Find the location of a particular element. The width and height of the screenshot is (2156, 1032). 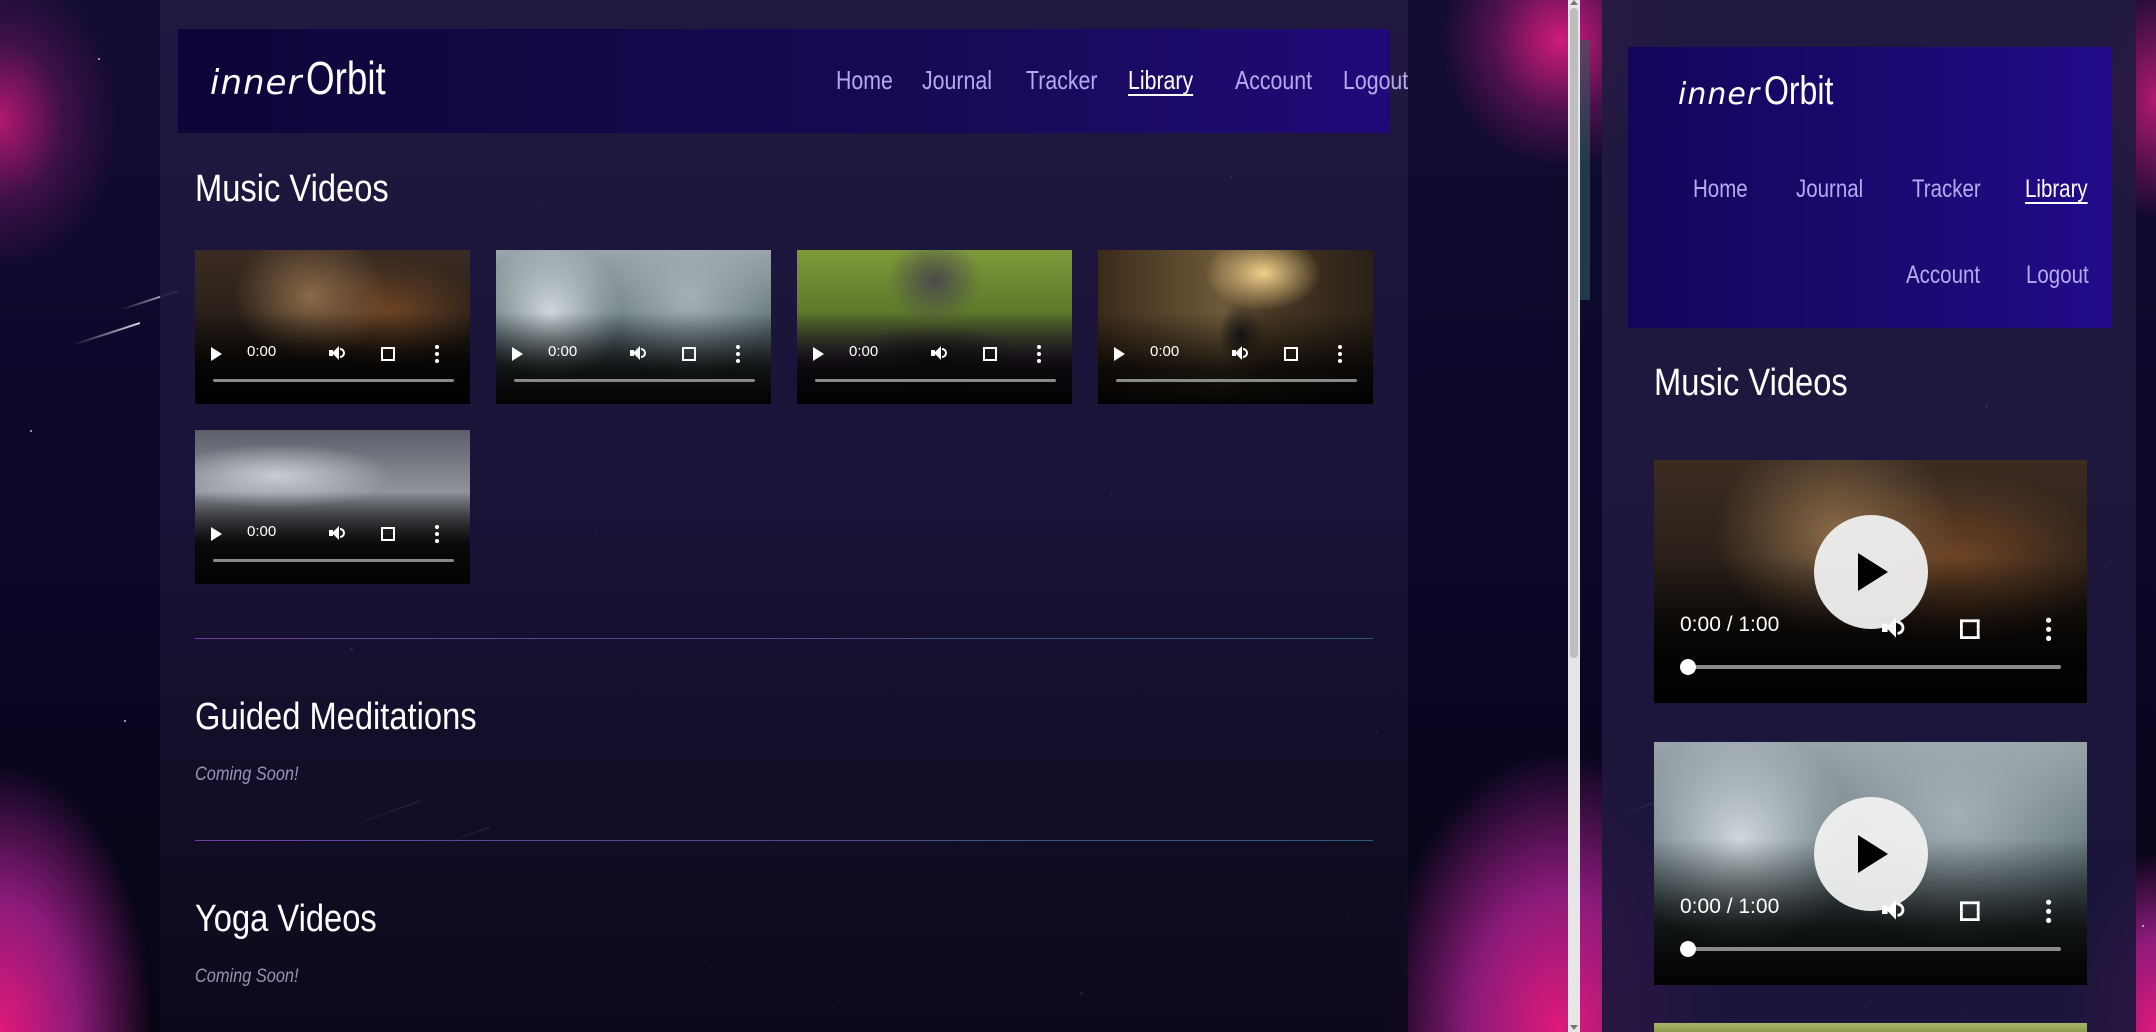

section-title-yoga: Yoga Videos is located at coordinates (286, 919).